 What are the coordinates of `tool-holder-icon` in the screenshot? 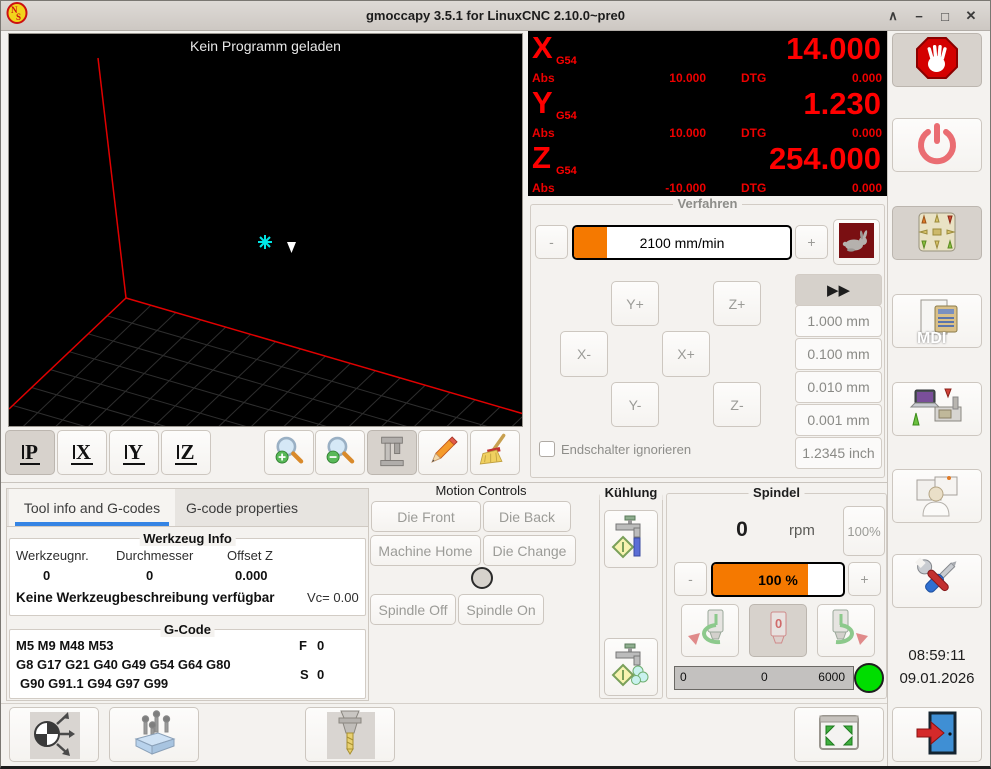 It's located at (350, 734).